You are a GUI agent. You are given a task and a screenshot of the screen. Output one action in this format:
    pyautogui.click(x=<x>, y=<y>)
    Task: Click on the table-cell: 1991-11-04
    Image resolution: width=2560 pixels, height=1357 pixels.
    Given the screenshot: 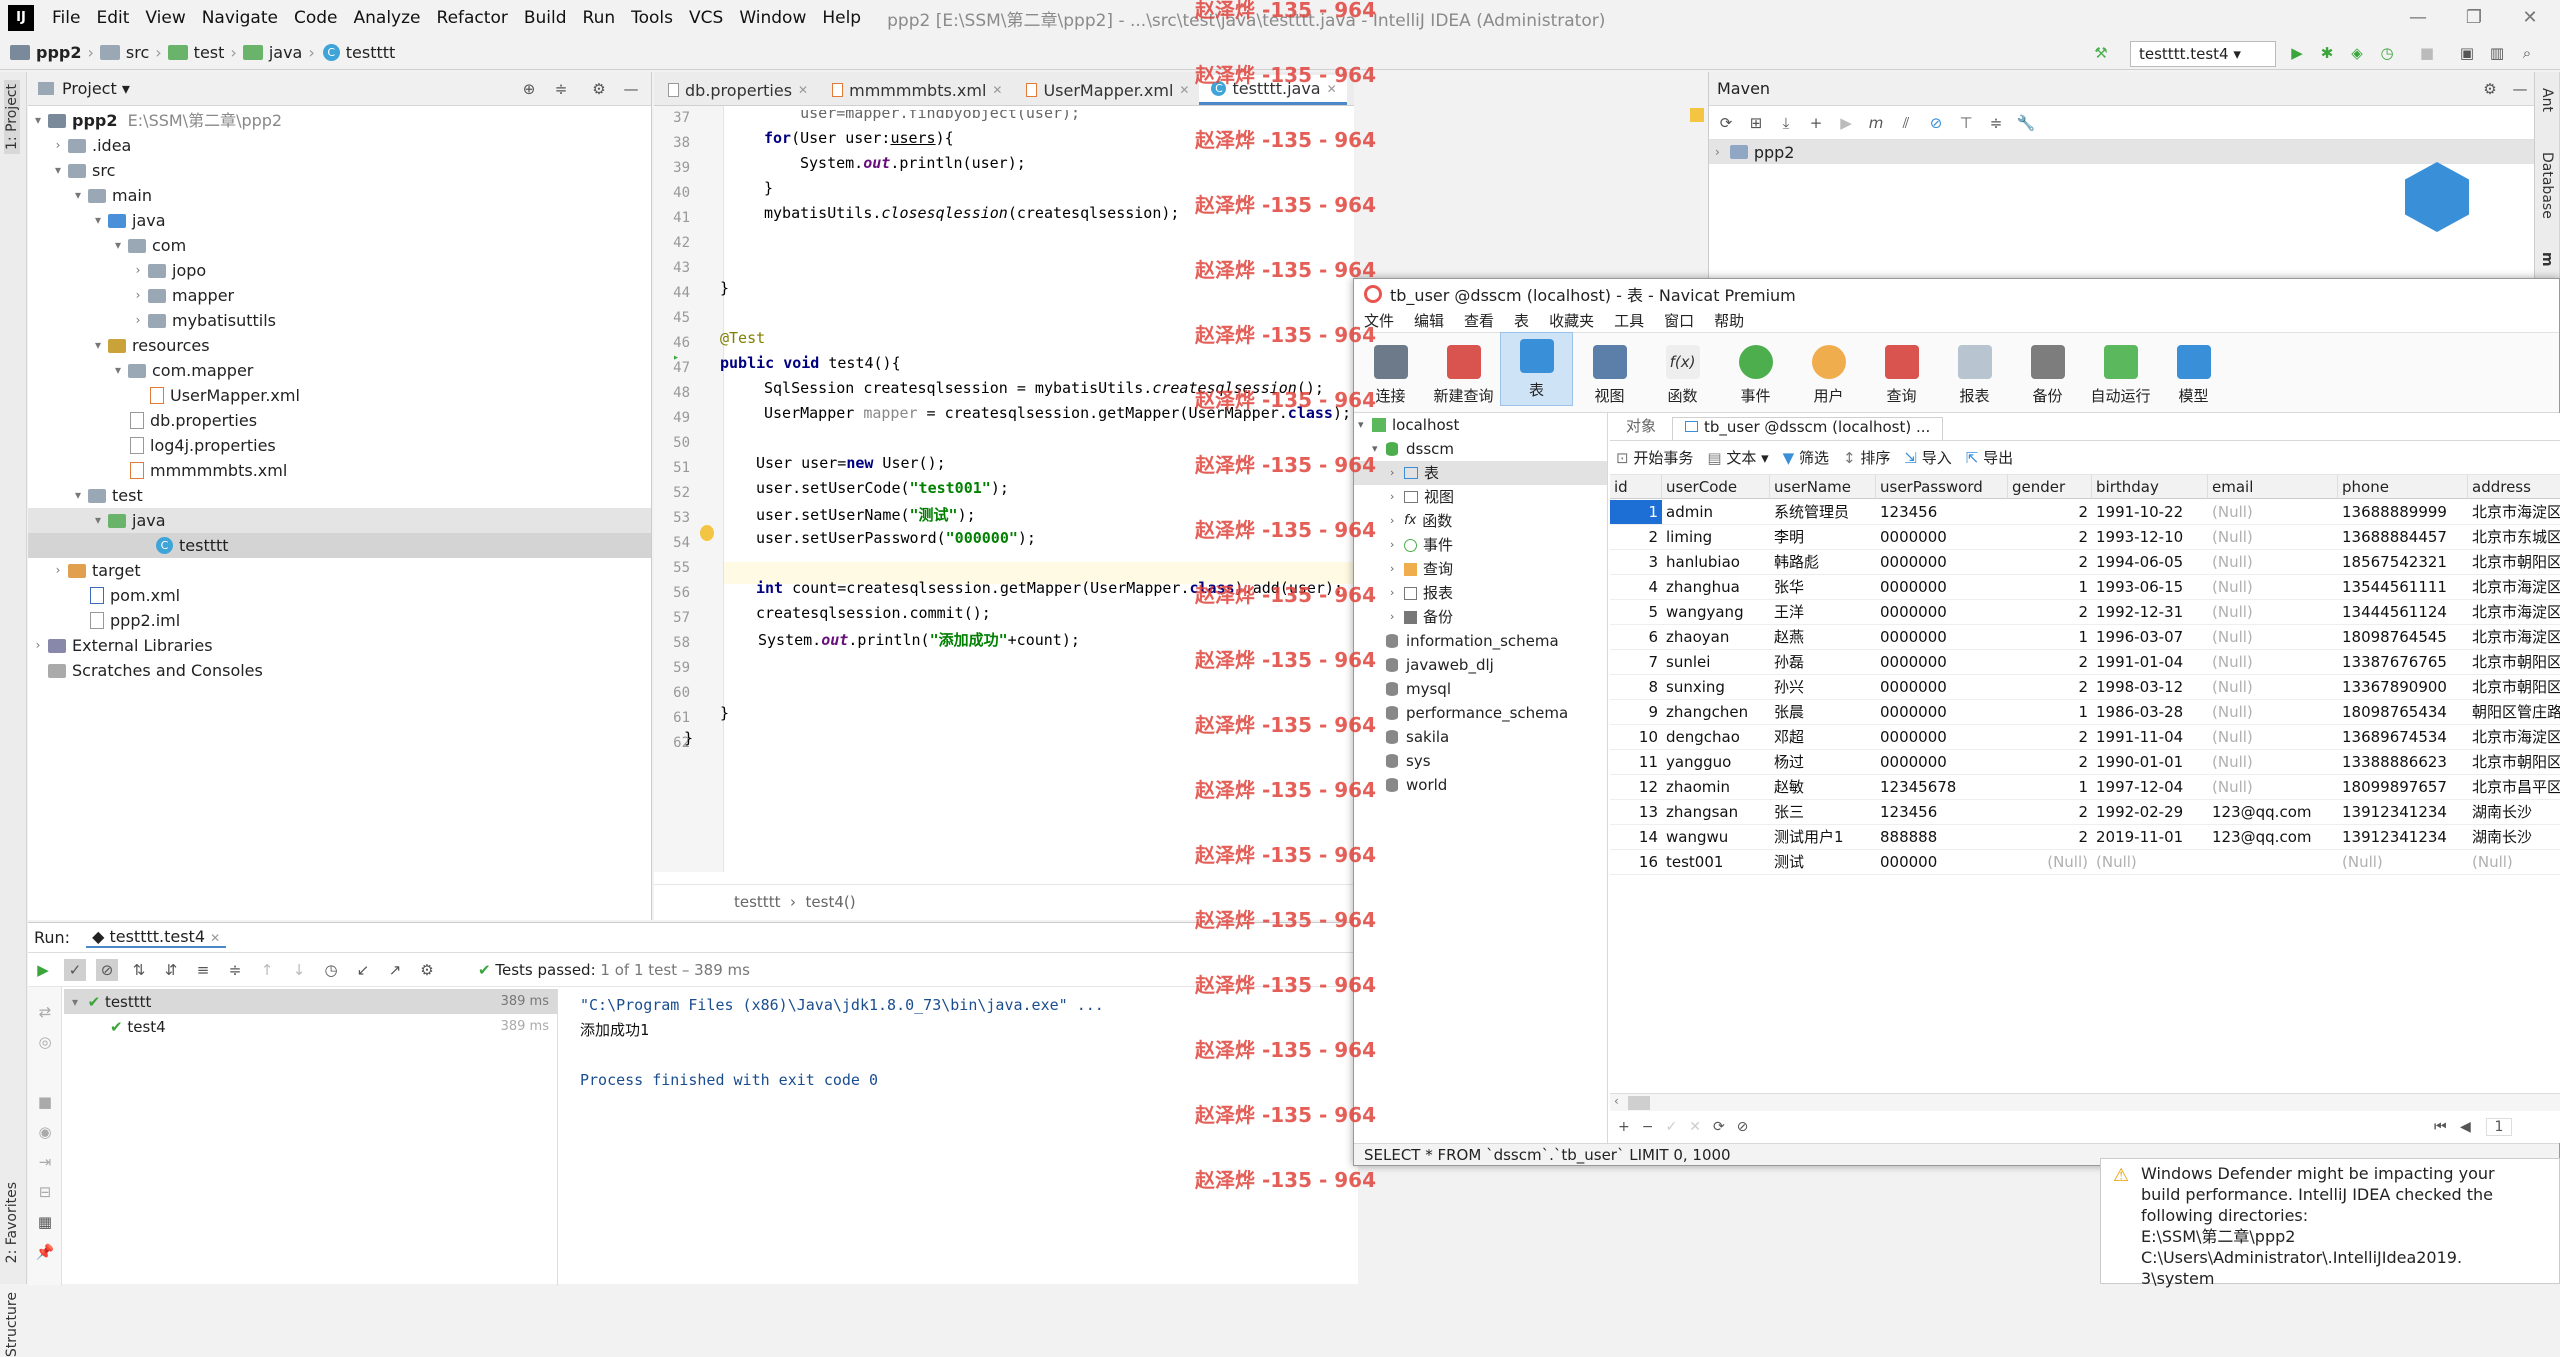 What is the action you would take?
    pyautogui.click(x=2150, y=737)
    